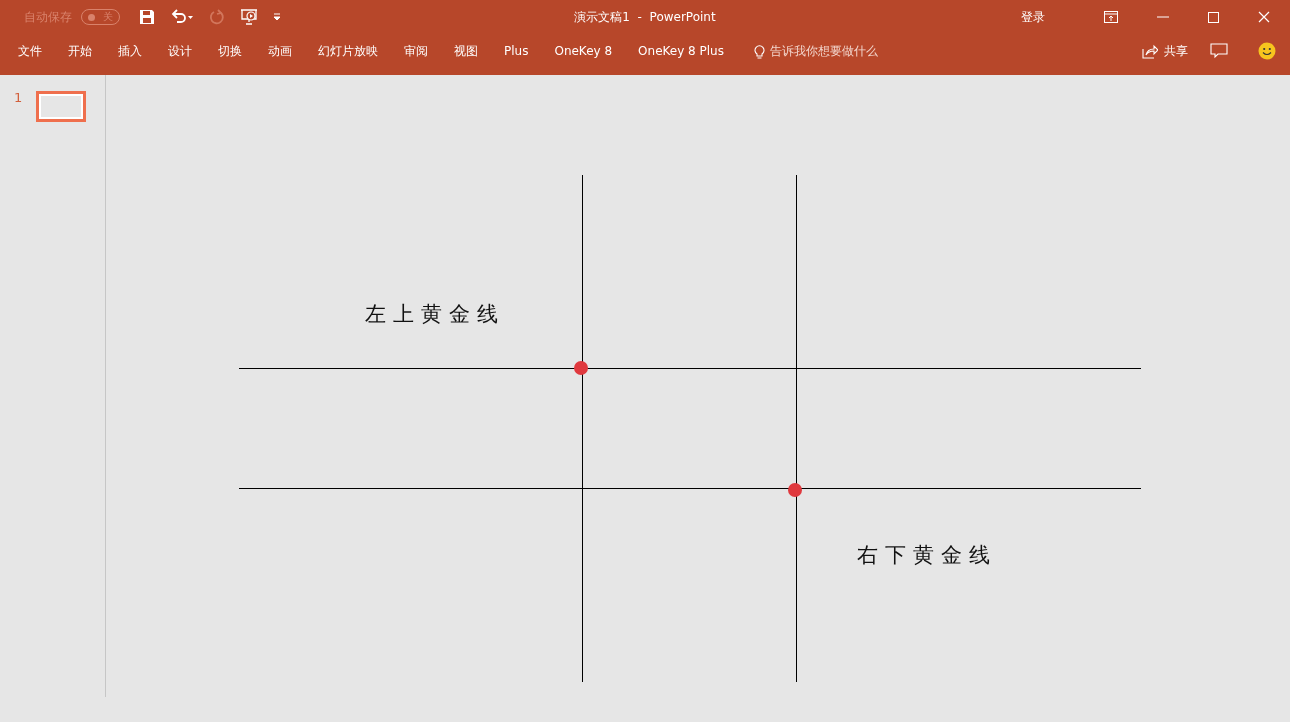 This screenshot has width=1290, height=722. I want to click on tell-me-field: 告诉我你想要做什么, so click(815, 51).